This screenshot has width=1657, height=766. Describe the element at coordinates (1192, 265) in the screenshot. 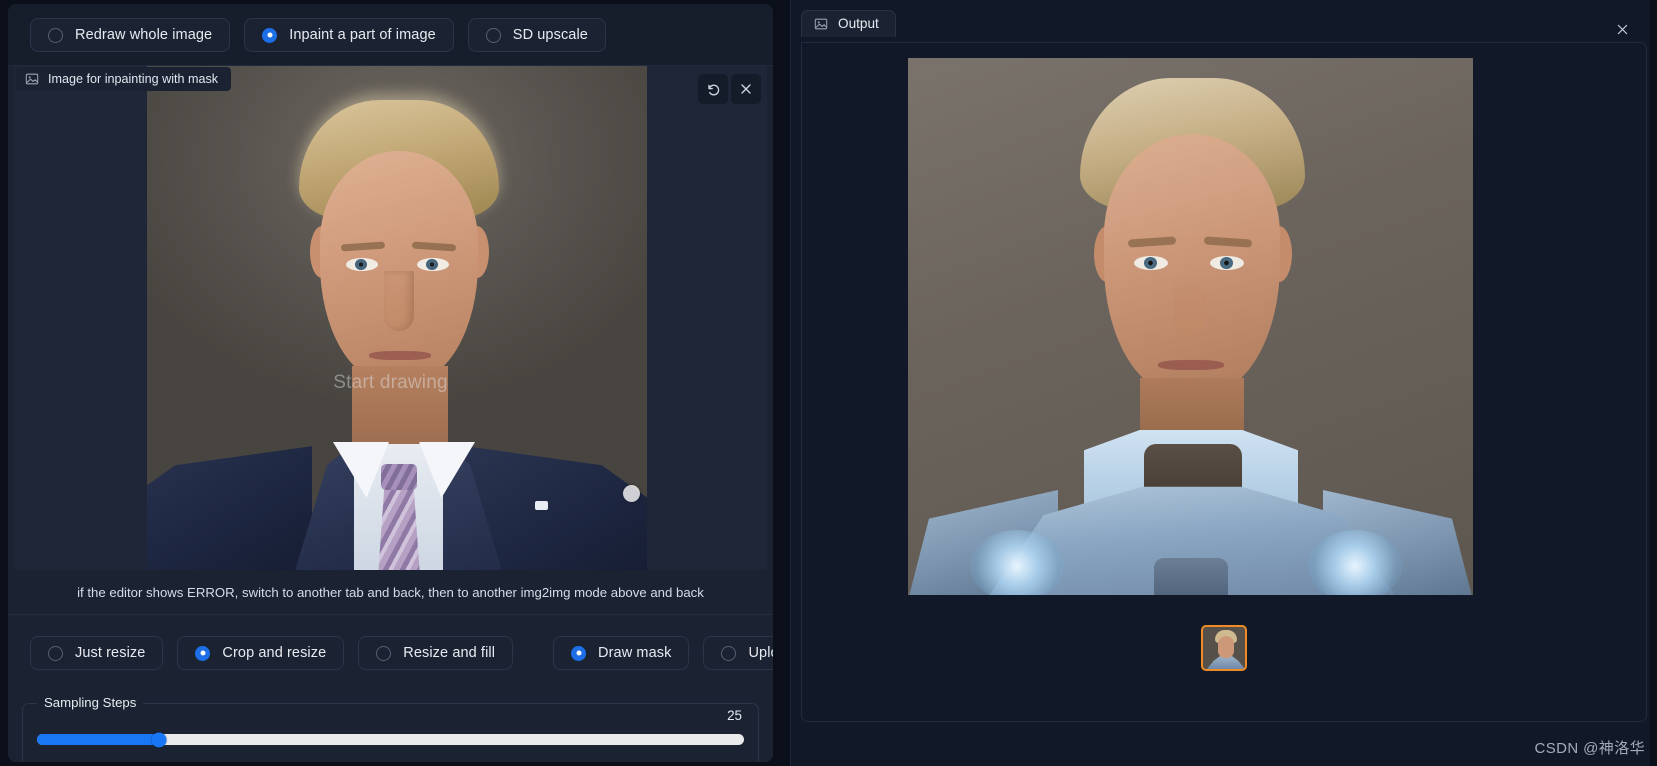

I see `output-face` at that location.